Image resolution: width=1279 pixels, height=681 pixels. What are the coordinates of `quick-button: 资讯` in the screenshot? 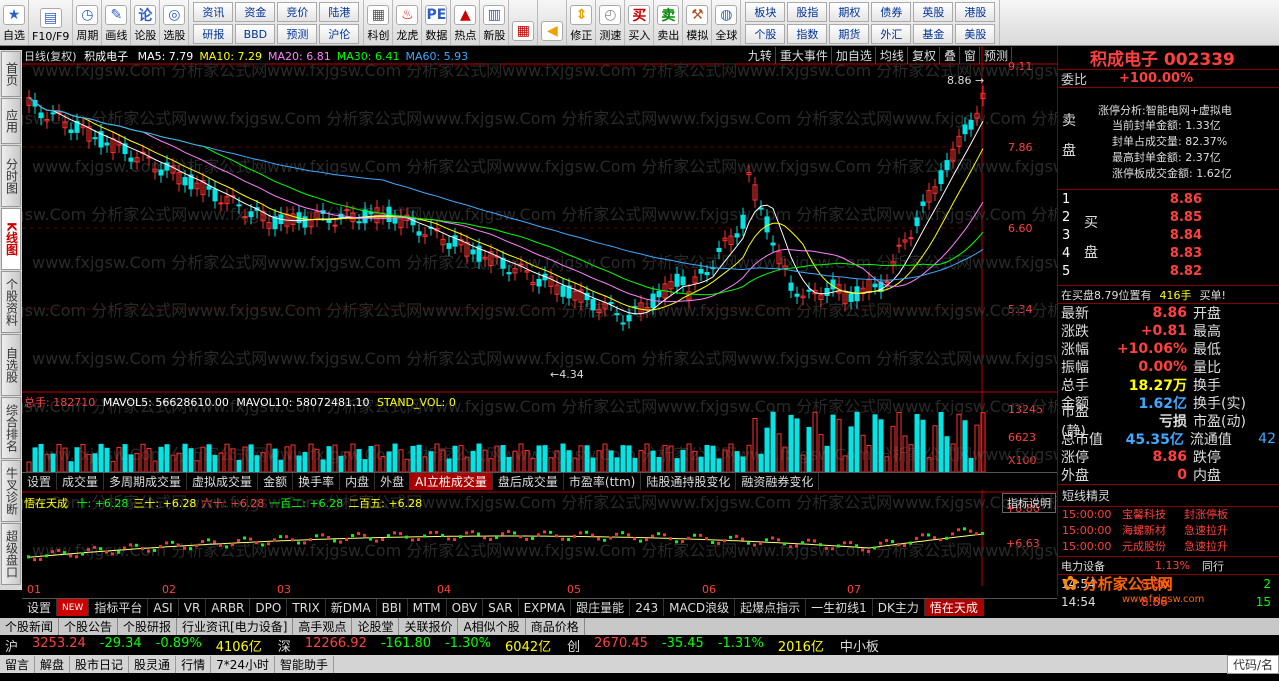 It's located at (213, 12).